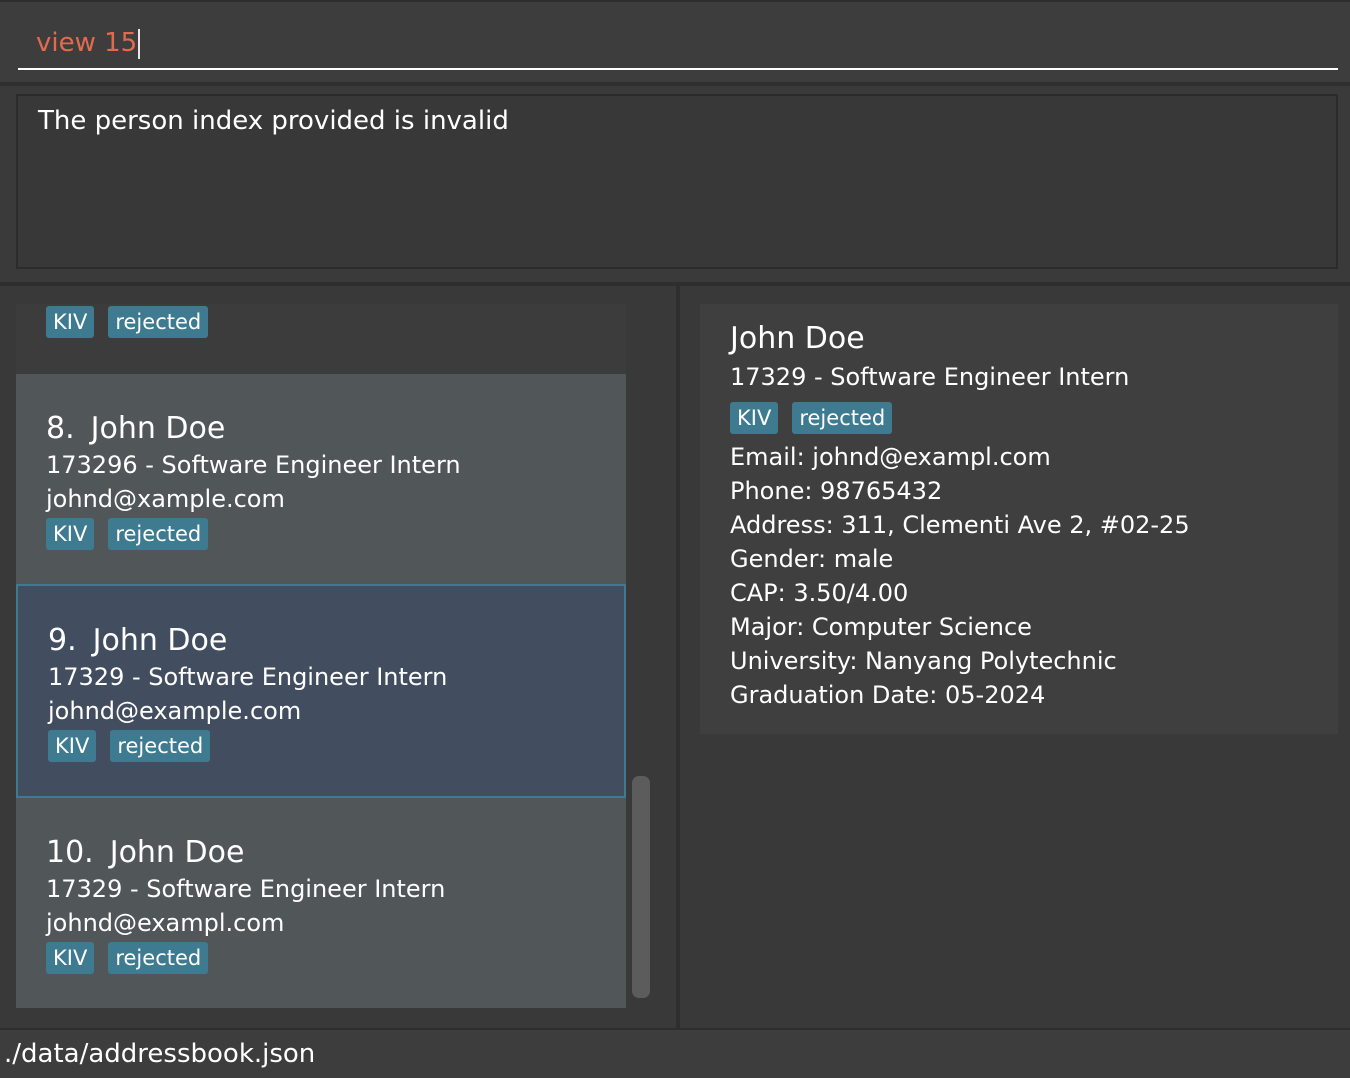 This screenshot has height=1078, width=1350. I want to click on save-location-path: ./data/addressbook.json, so click(160, 1054).